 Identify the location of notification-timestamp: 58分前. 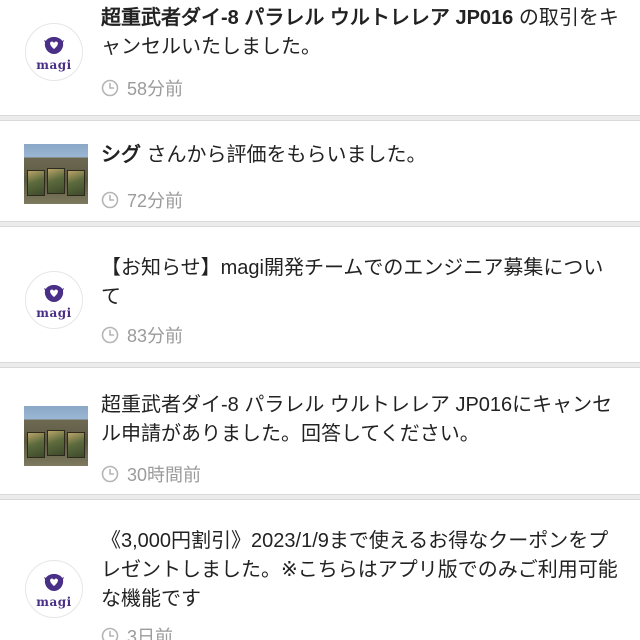
(142, 88).